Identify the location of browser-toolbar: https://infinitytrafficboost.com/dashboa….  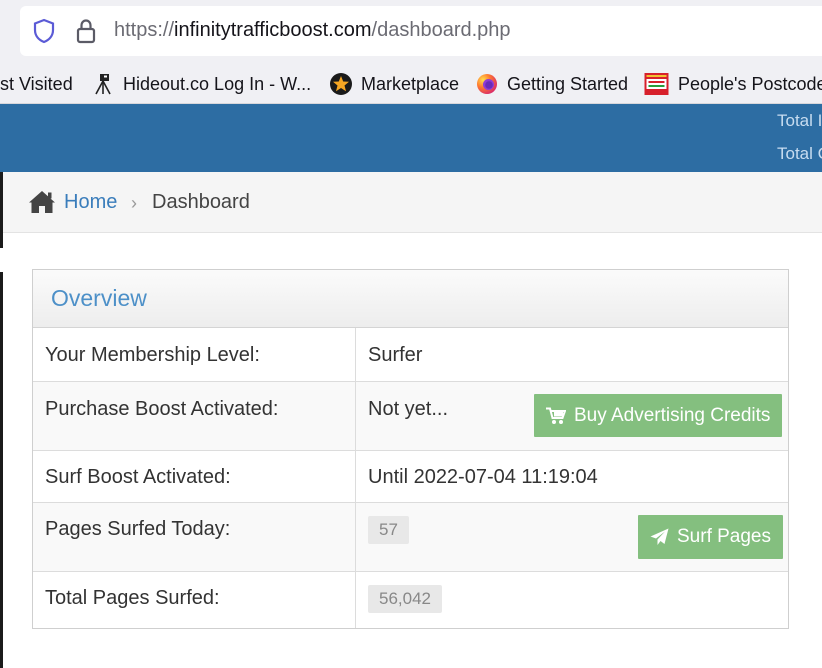
(411, 32).